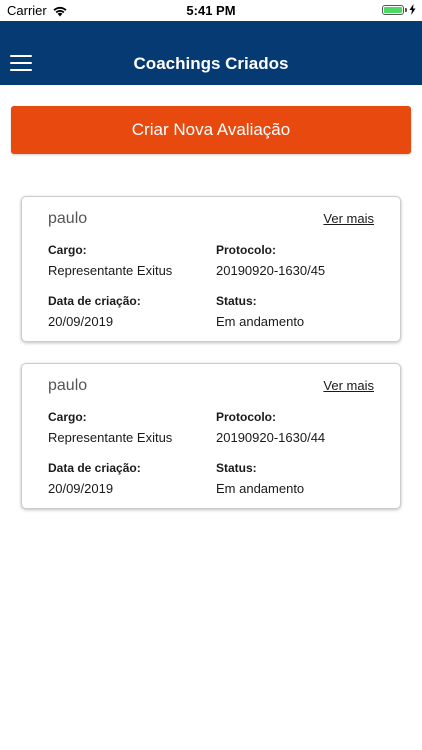  What do you see at coordinates (211, 130) in the screenshot?
I see `create-evaluation-button: Criar Nova Avaliação` at bounding box center [211, 130].